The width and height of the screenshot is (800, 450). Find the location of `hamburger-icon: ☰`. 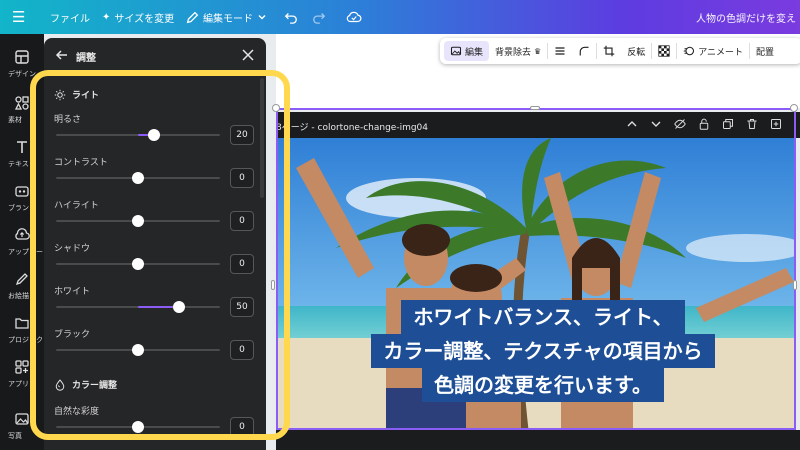

hamburger-icon: ☰ is located at coordinates (19, 17).